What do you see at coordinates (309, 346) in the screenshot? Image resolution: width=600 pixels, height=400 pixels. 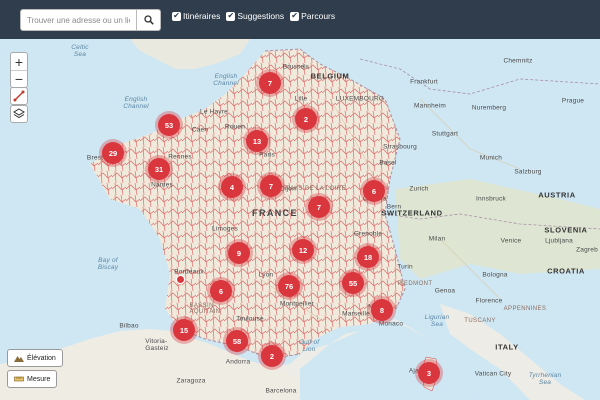 I see `label-gulf-of-lion: Gulf of Lion` at bounding box center [309, 346].